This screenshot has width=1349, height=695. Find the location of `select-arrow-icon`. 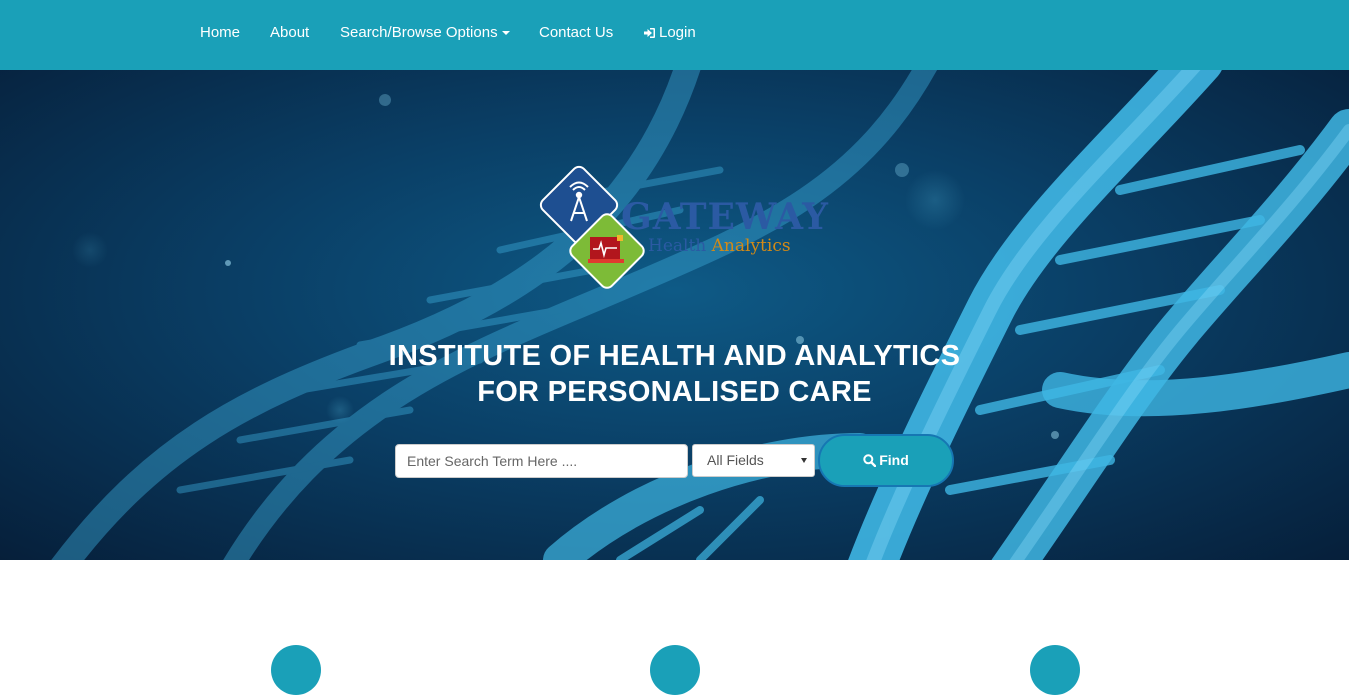

select-arrow-icon is located at coordinates (804, 460).